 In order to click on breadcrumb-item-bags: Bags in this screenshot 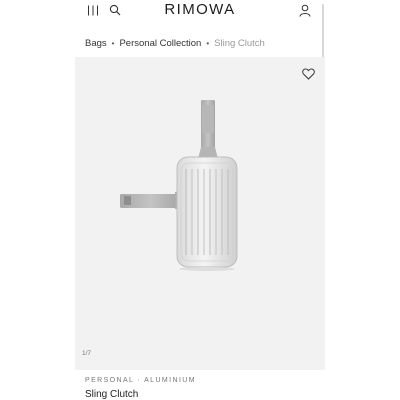, I will do `click(96, 43)`.